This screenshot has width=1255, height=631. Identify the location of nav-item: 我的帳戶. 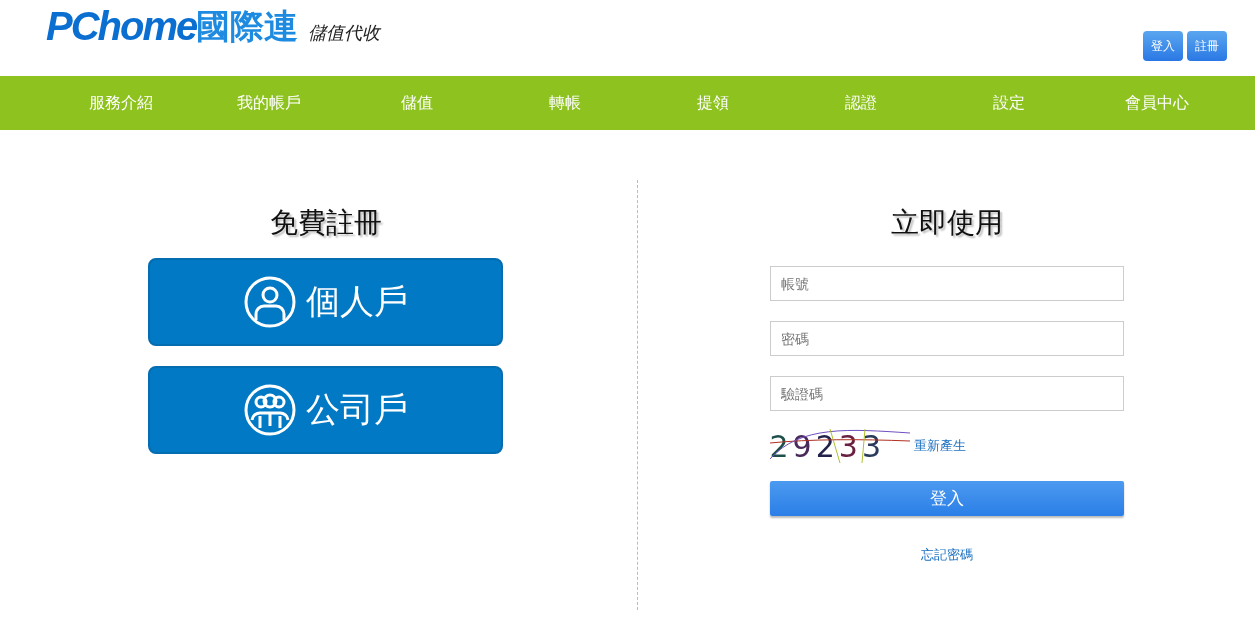
(269, 103).